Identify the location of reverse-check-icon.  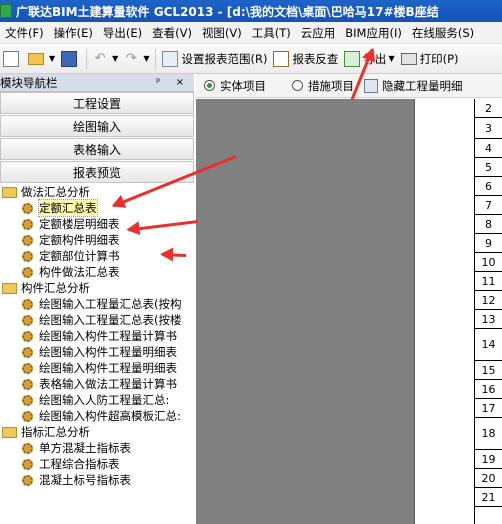
(281, 58).